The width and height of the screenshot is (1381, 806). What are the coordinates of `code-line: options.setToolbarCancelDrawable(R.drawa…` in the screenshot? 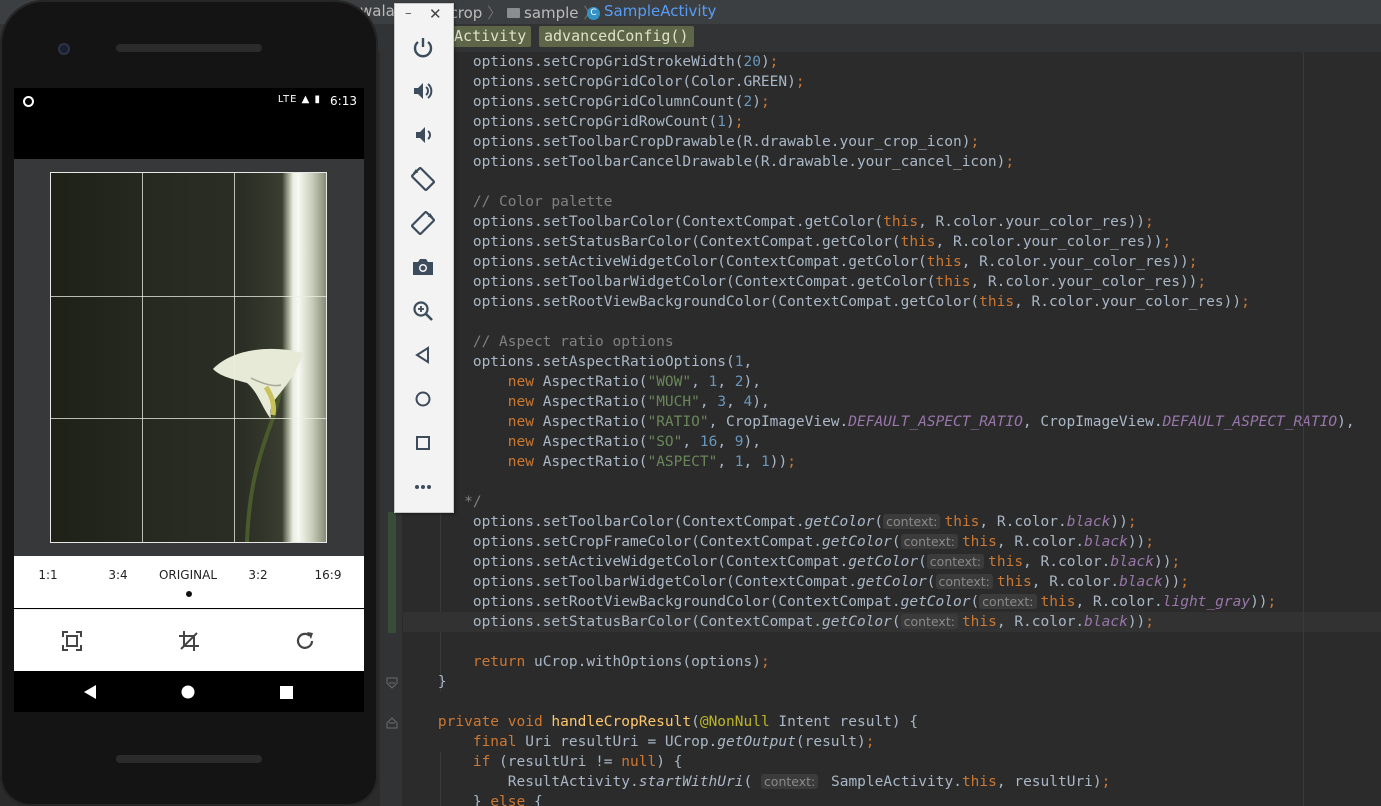 It's located at (708, 162).